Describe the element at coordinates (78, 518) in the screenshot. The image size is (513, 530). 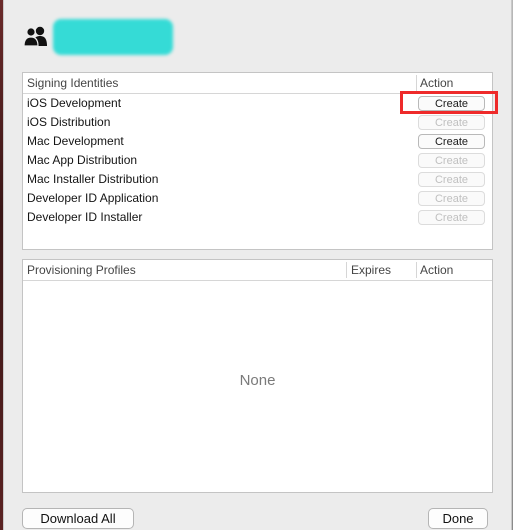
I see `download-all-button: Download All` at that location.